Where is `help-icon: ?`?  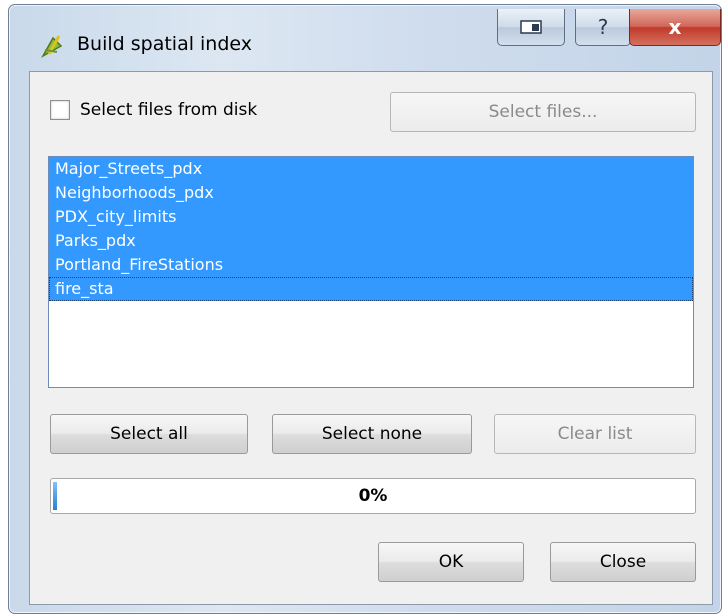
help-icon: ? is located at coordinates (603, 27).